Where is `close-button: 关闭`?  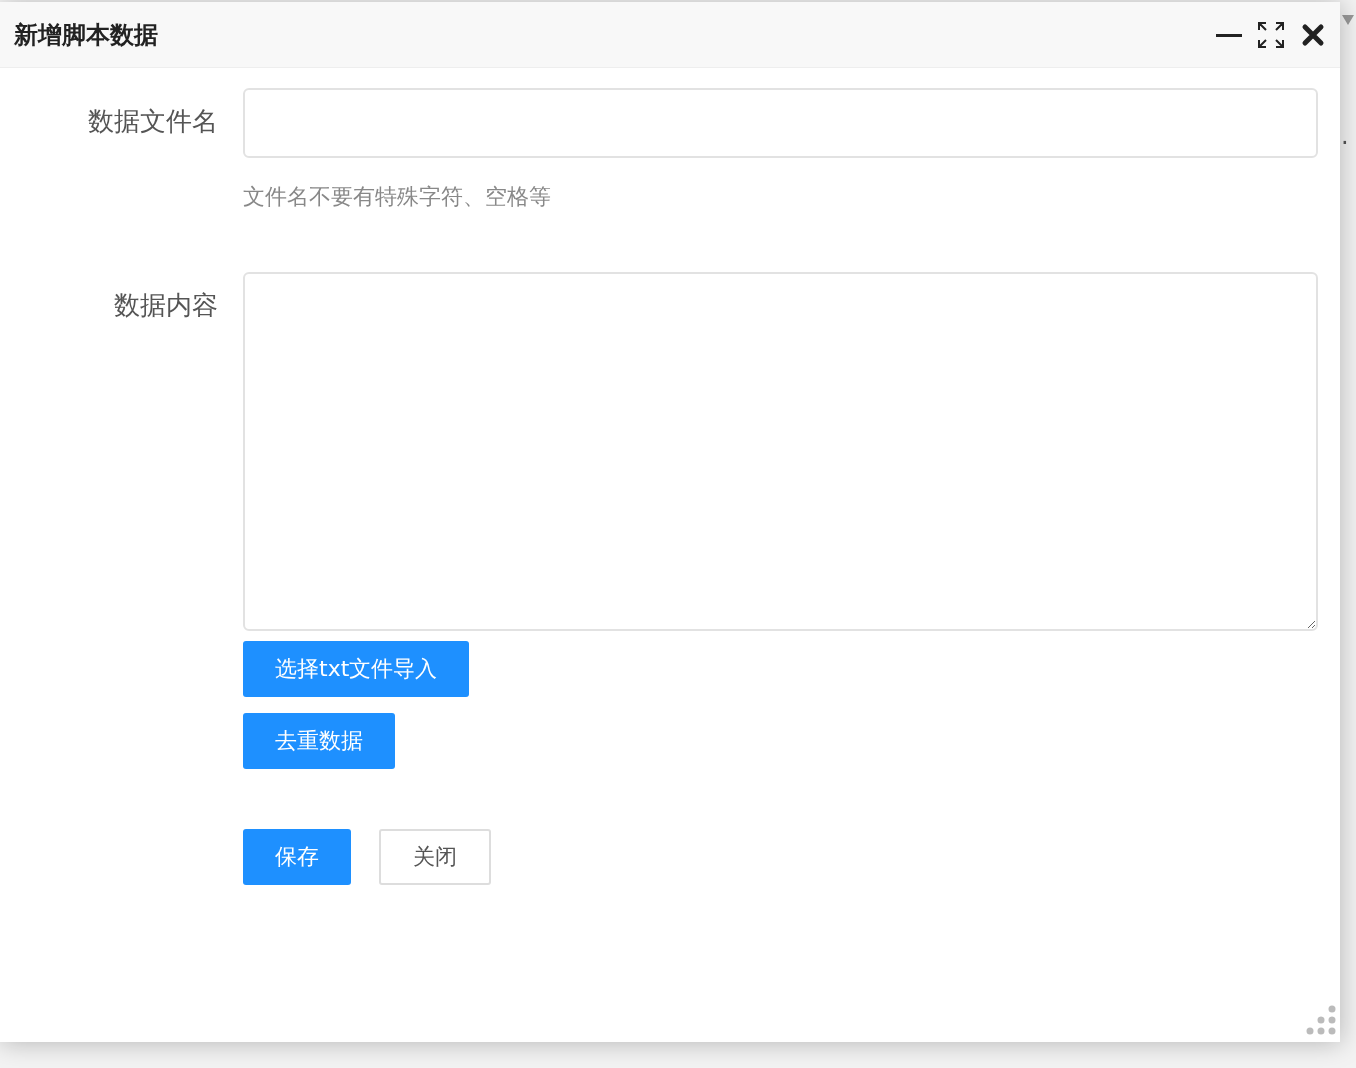
close-button: 关闭 is located at coordinates (435, 857).